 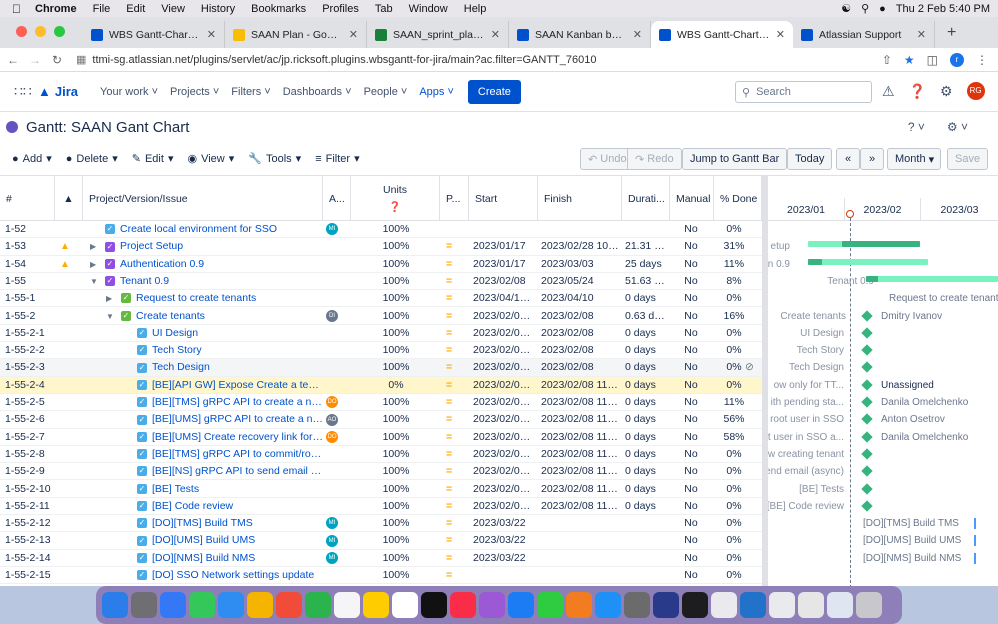 What do you see at coordinates (154, 34) in the screenshot?
I see `browser-tab: WBS Gantt-Chart - Jira✕` at bounding box center [154, 34].